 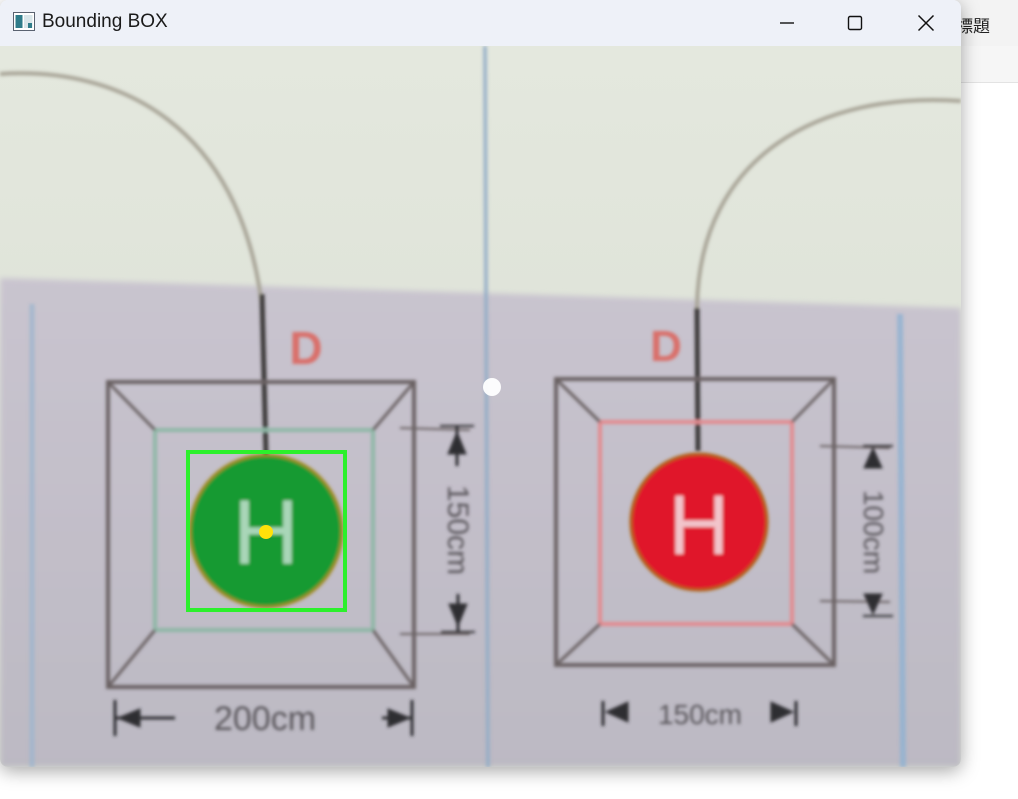 I want to click on detection-center-point, so click(x=266, y=532).